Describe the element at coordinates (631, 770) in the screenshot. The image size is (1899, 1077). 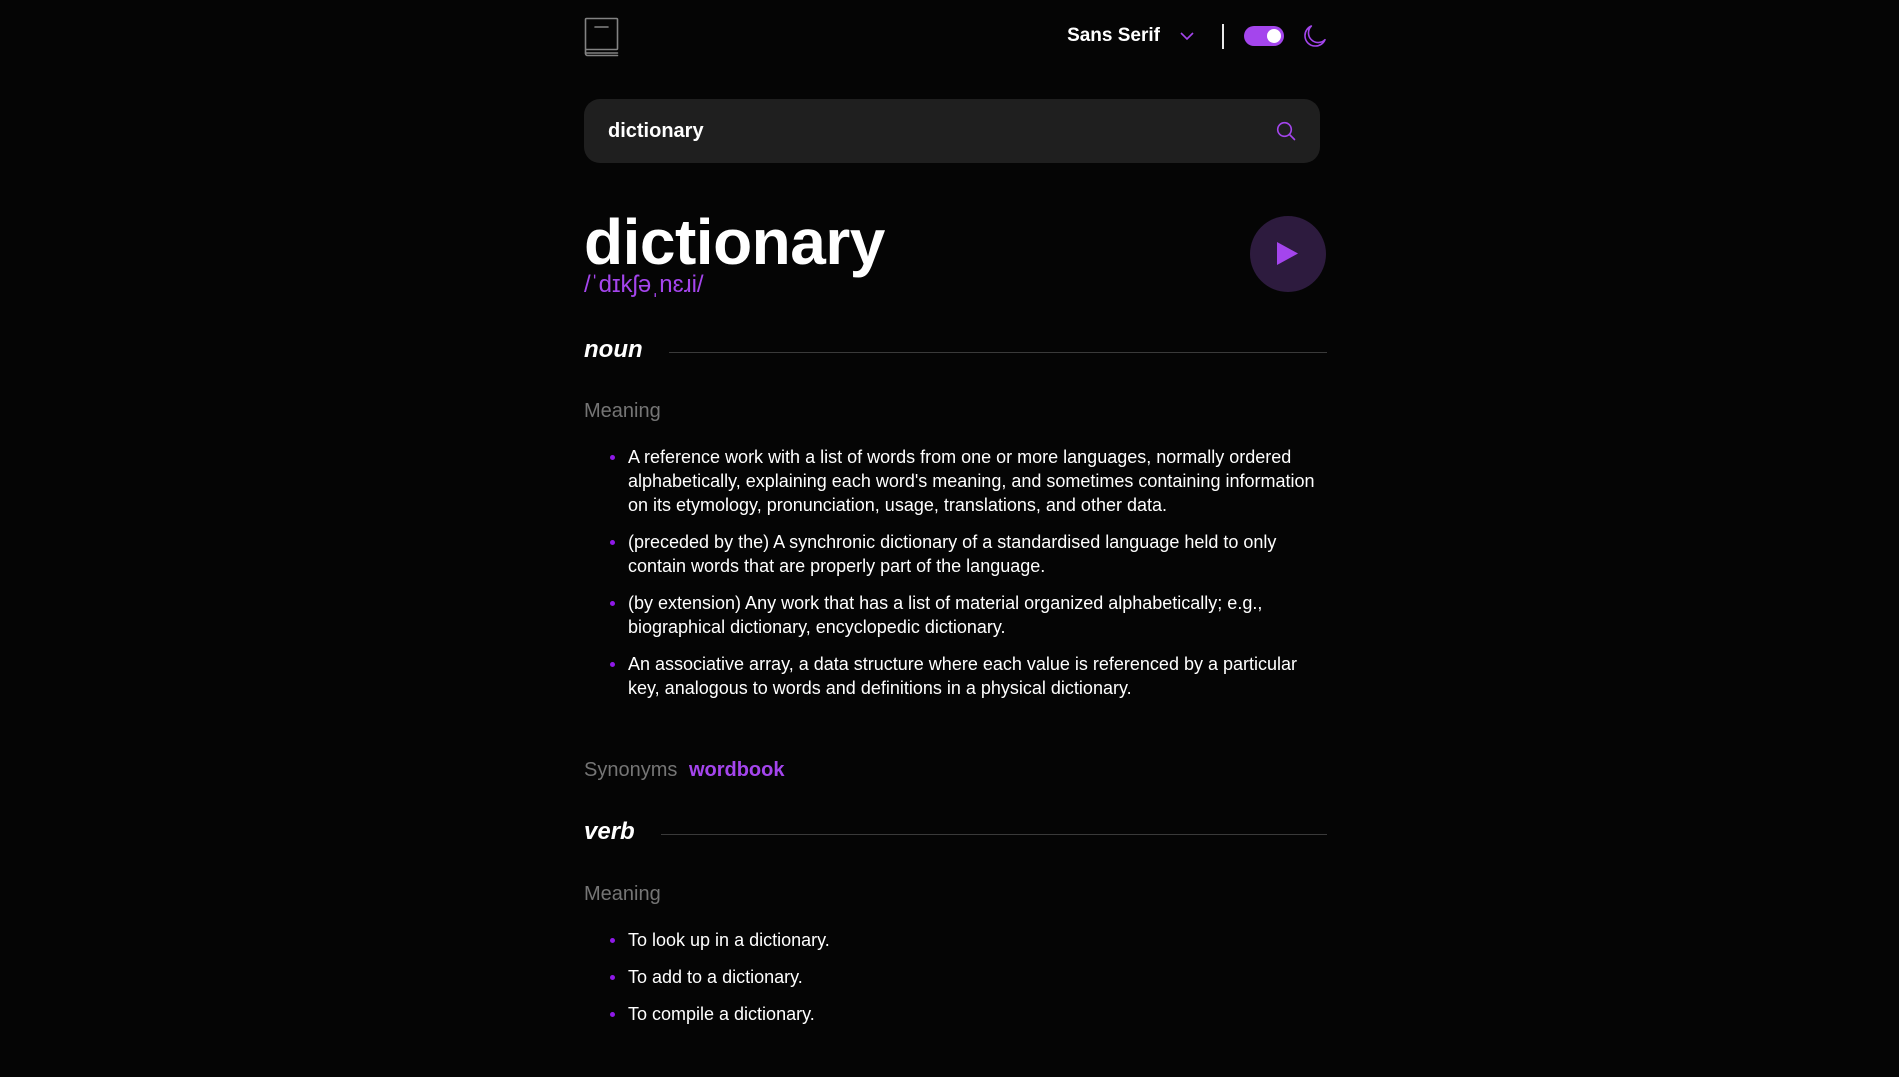
I see `synonyms-label: Synonyms` at that location.